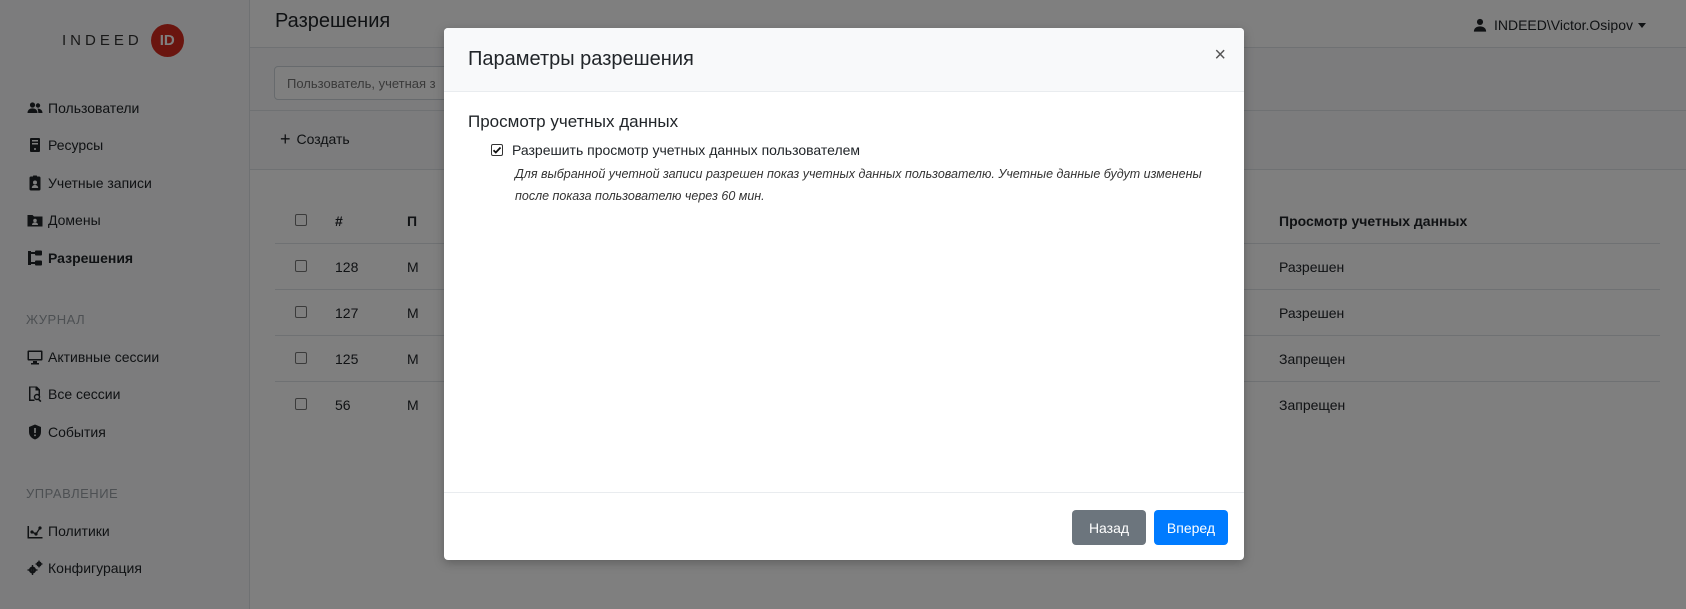 This screenshot has width=1686, height=609. I want to click on allow-view-checkbox, so click(497, 150).